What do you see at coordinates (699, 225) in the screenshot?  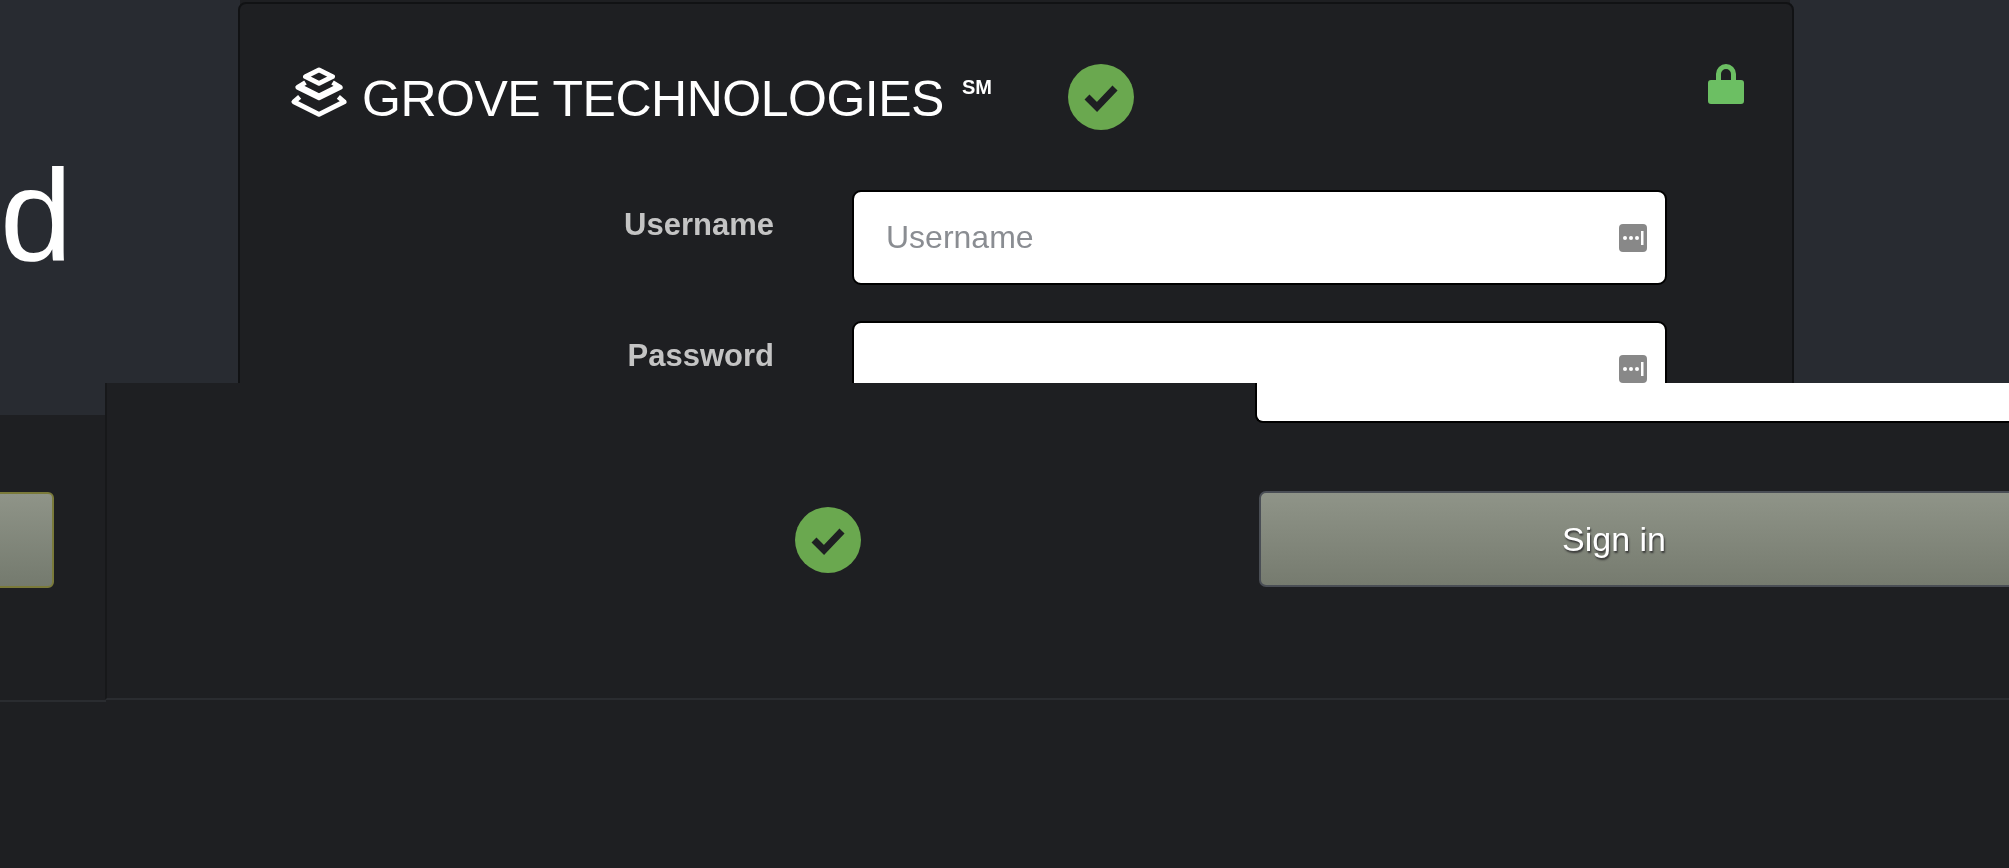 I see `field-label: Username` at bounding box center [699, 225].